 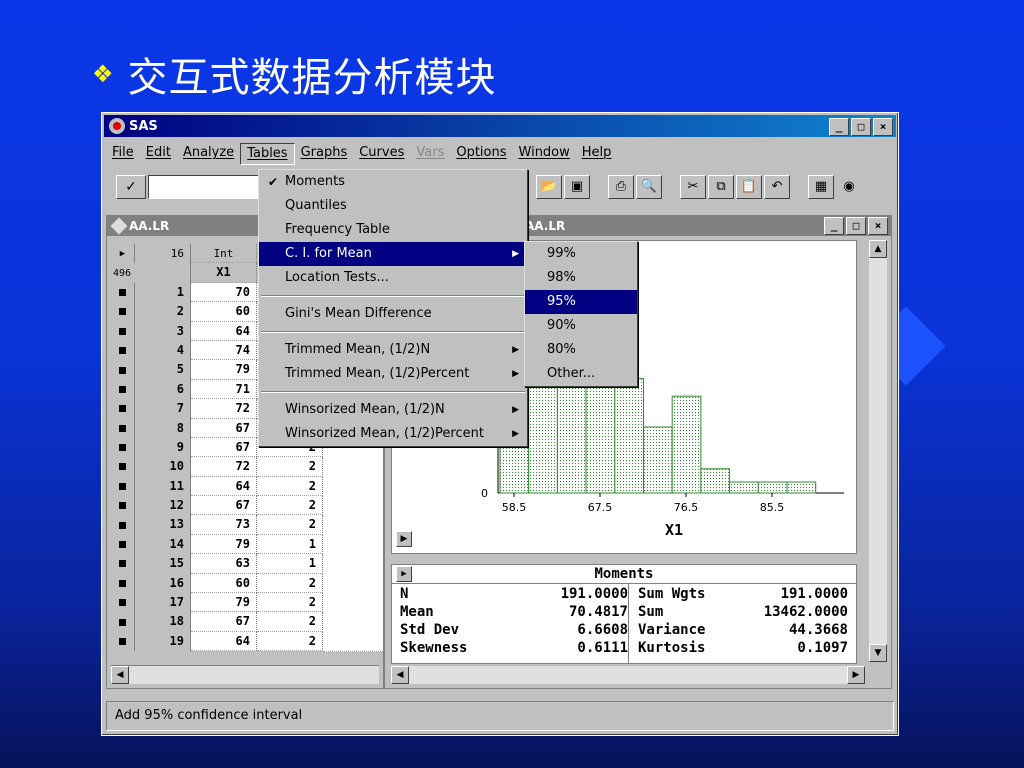 I want to click on cell-x1: 70, so click(x=224, y=292).